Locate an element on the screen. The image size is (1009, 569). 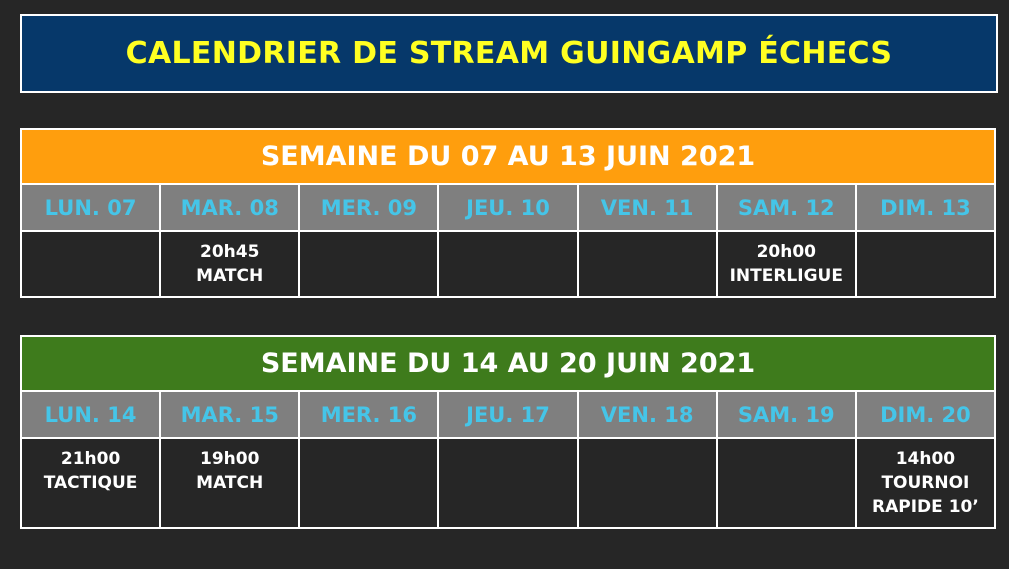
day-header: SAM. 12 is located at coordinates (787, 208).